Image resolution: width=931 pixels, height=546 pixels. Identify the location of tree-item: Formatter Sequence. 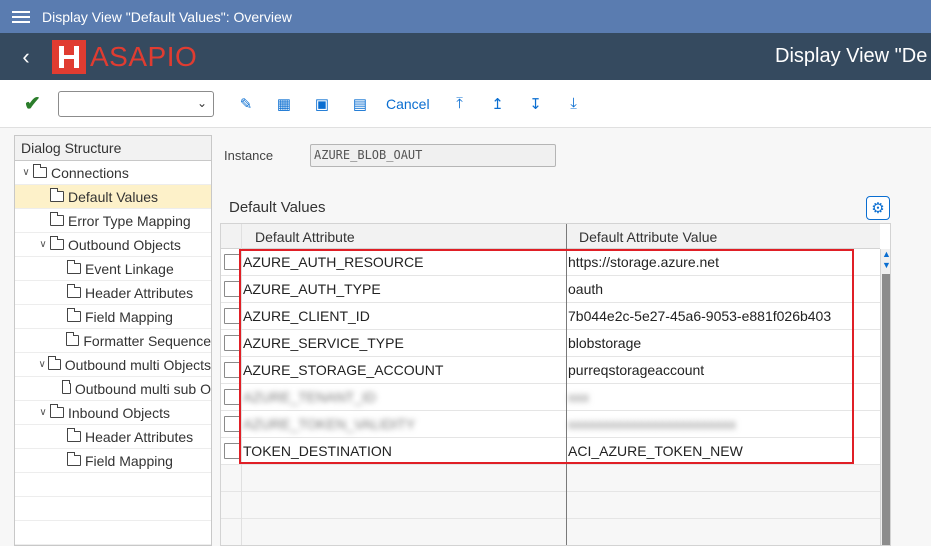
(113, 341).